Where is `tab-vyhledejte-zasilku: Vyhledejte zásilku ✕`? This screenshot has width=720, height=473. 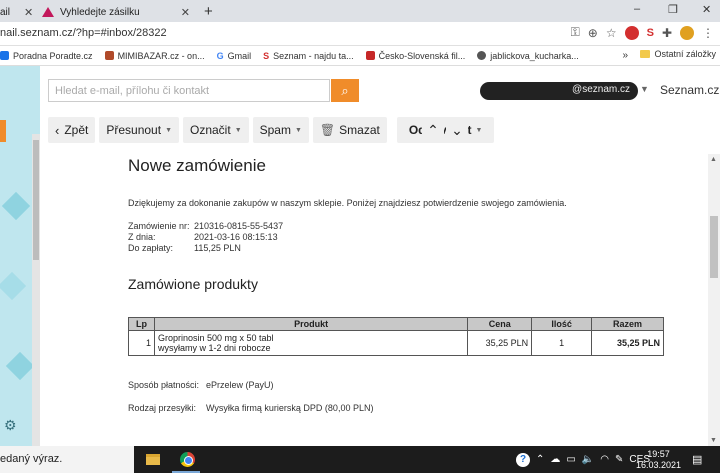
tab-vyhledejte-zasilku: Vyhledejte zásilku ✕ is located at coordinates (116, 12).